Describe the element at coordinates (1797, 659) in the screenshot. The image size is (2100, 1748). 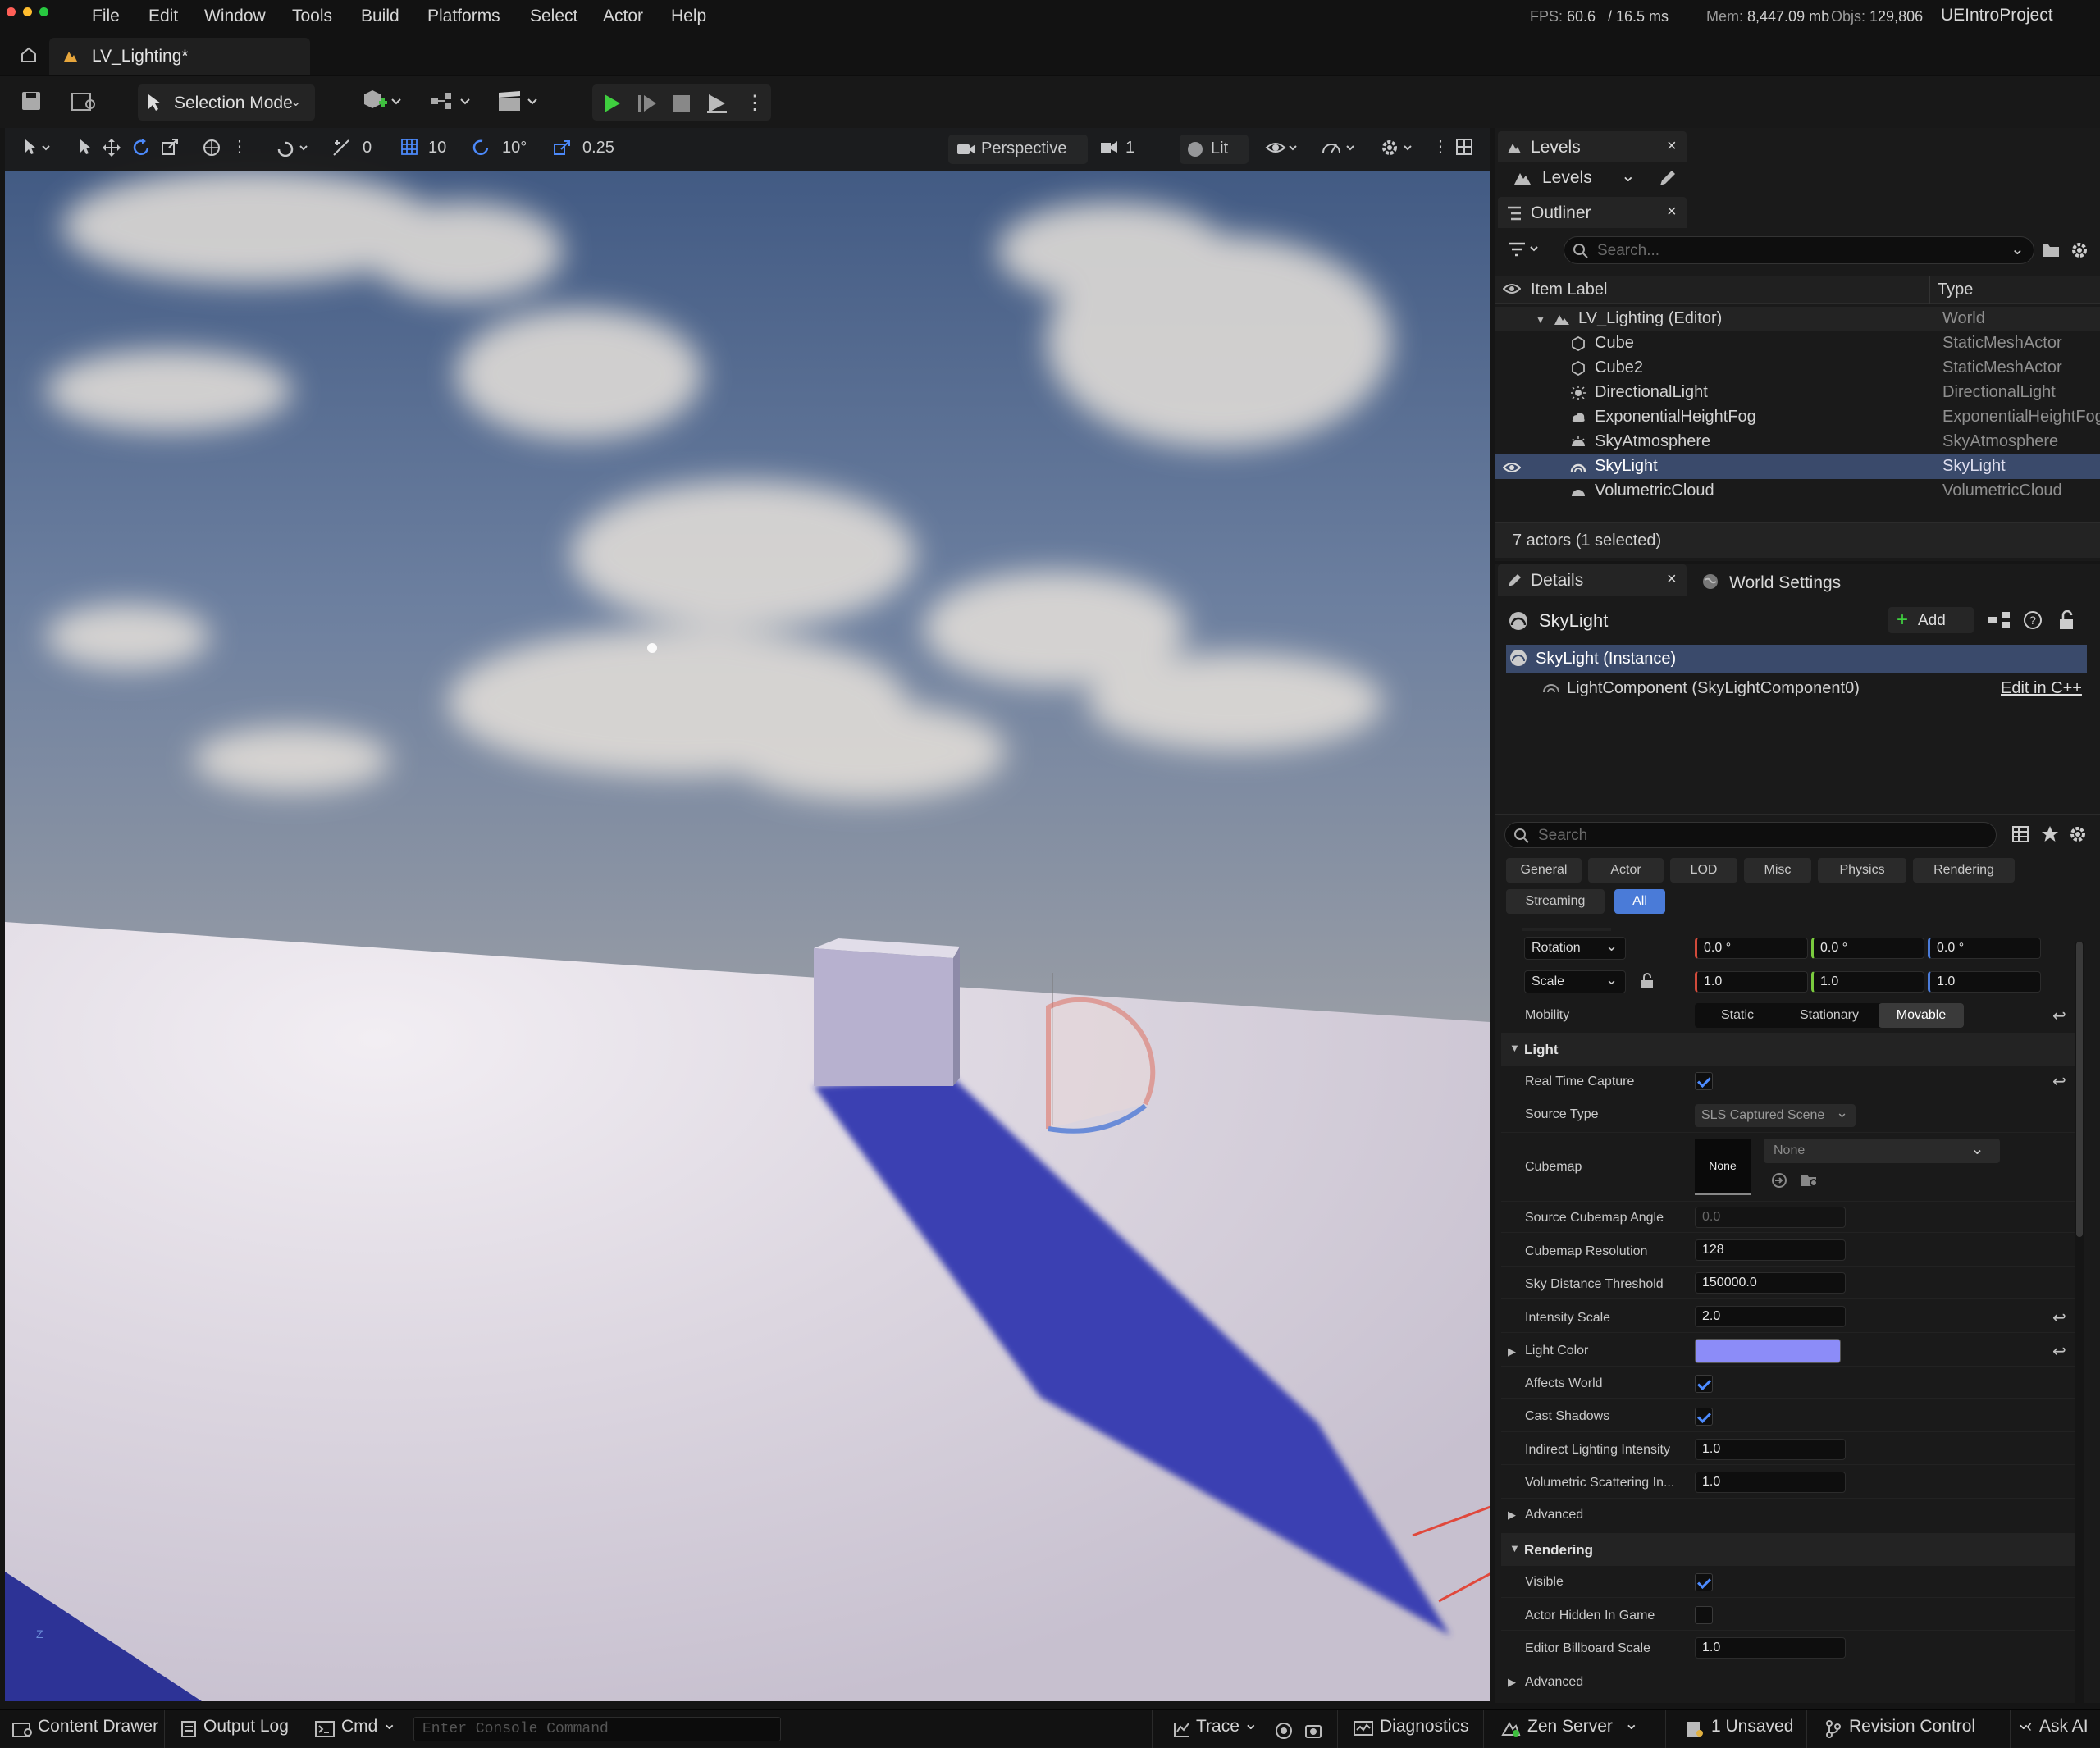
I see `instance-row: SkyLight (Instance)` at that location.